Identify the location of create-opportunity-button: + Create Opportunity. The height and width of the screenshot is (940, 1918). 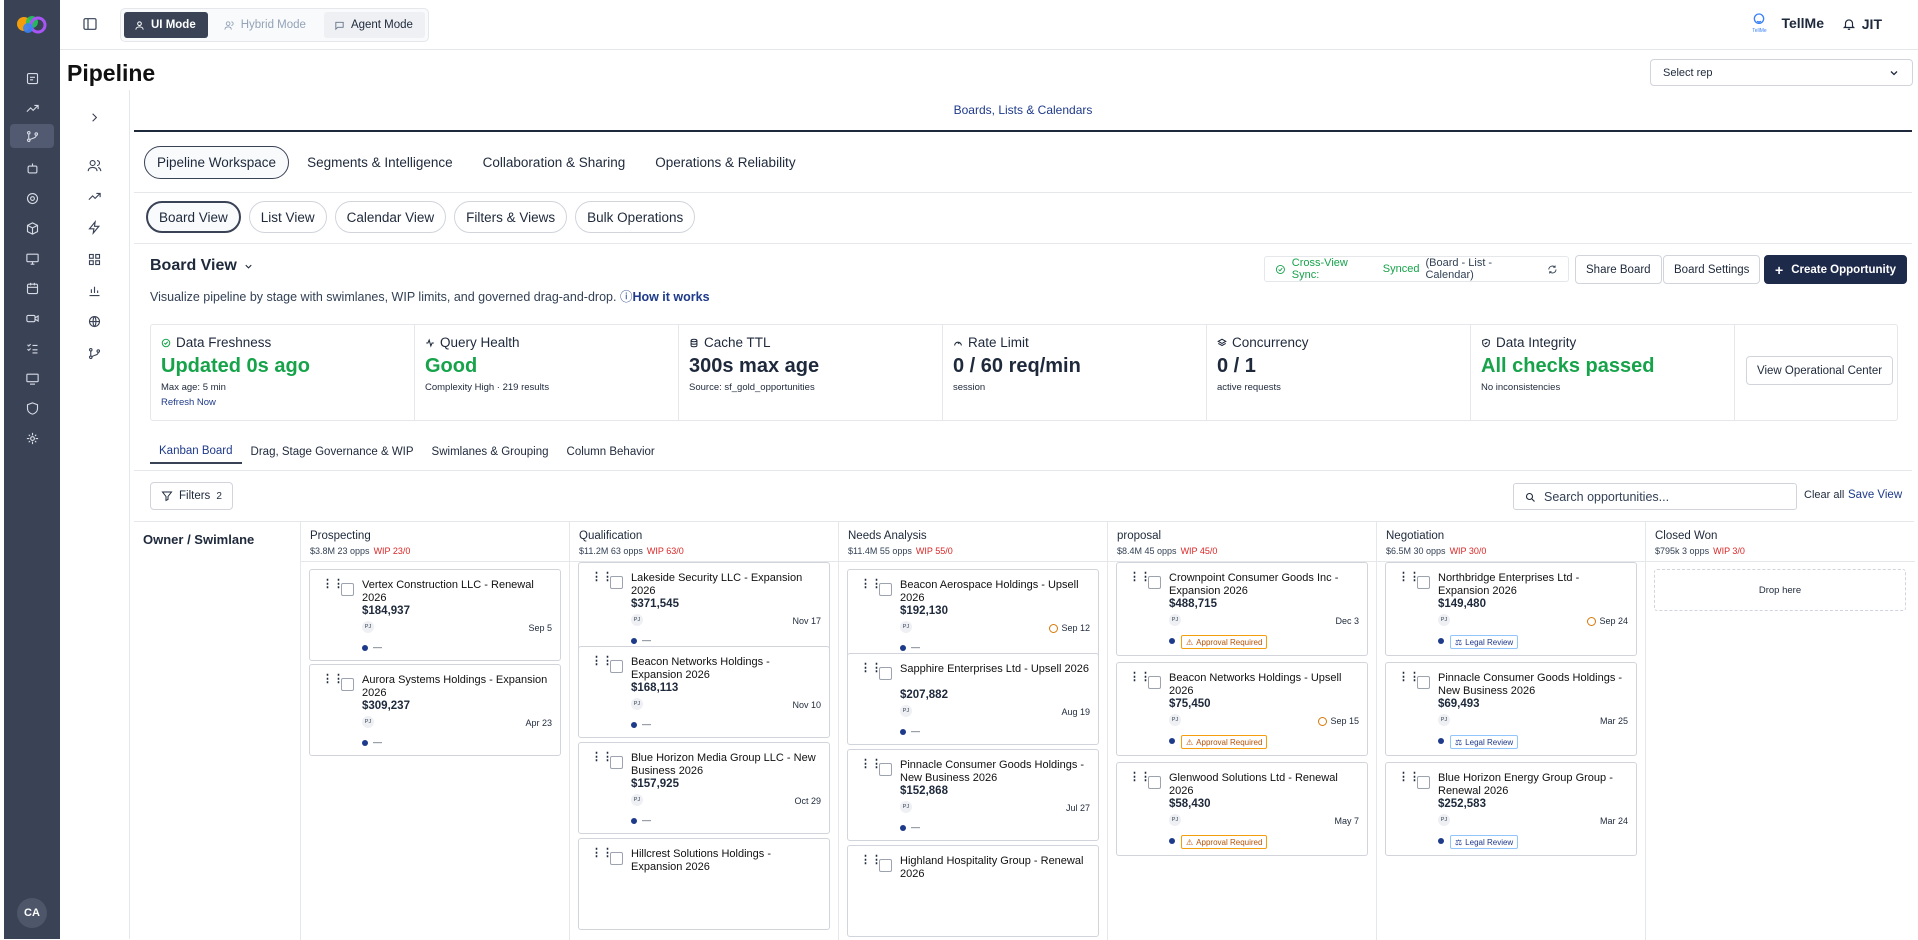
(1835, 269).